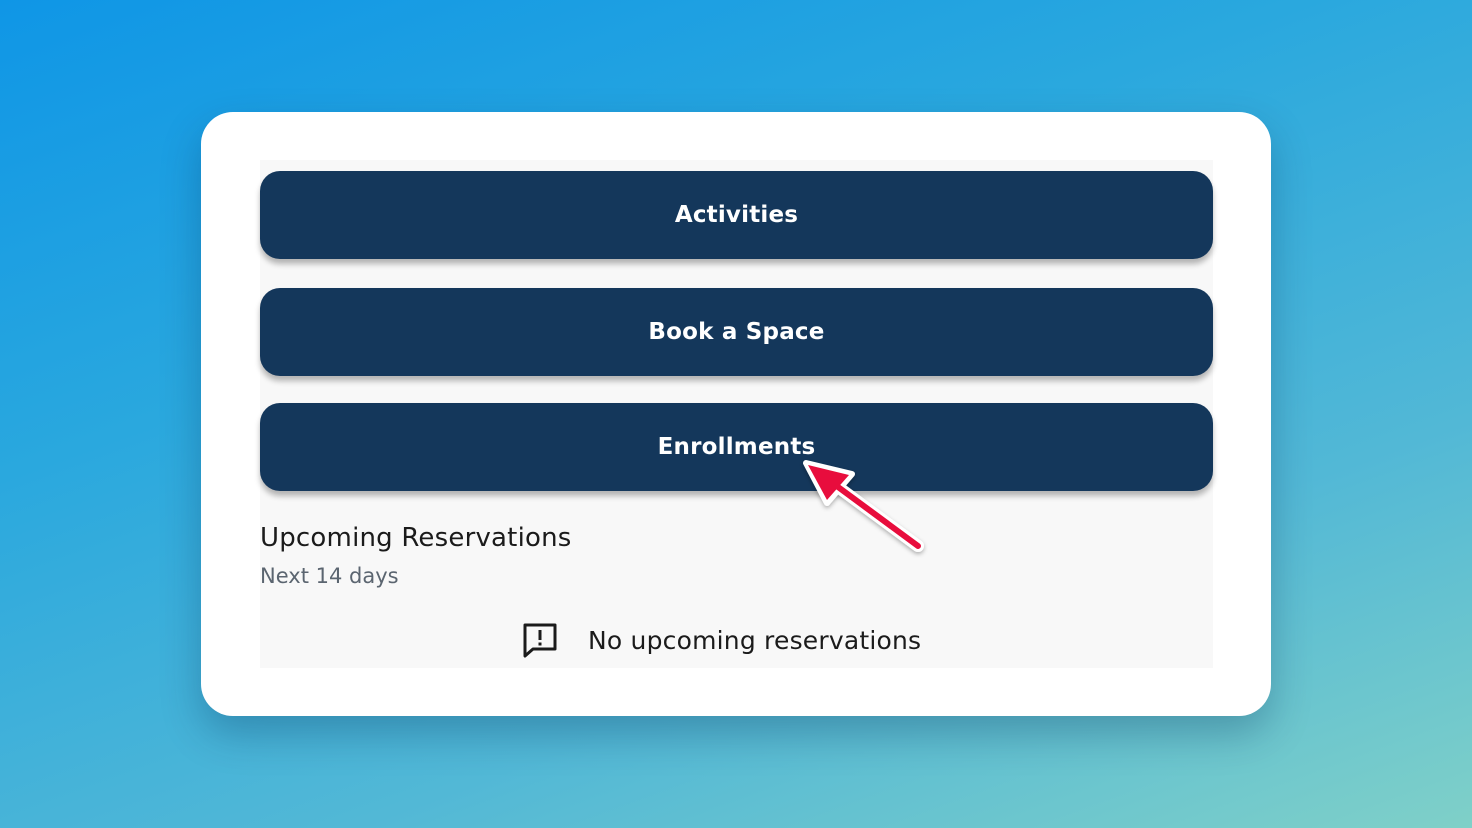  What do you see at coordinates (416, 538) in the screenshot?
I see `upcoming-reservations-heading: Upcoming Reservations` at bounding box center [416, 538].